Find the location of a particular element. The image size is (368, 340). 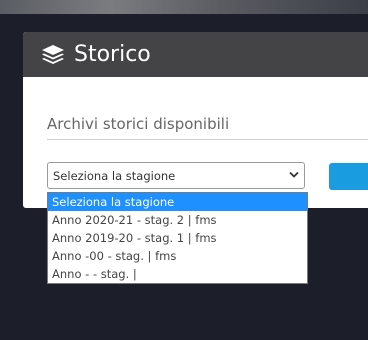

season-select: Seleziona la stagione is located at coordinates (176, 175).